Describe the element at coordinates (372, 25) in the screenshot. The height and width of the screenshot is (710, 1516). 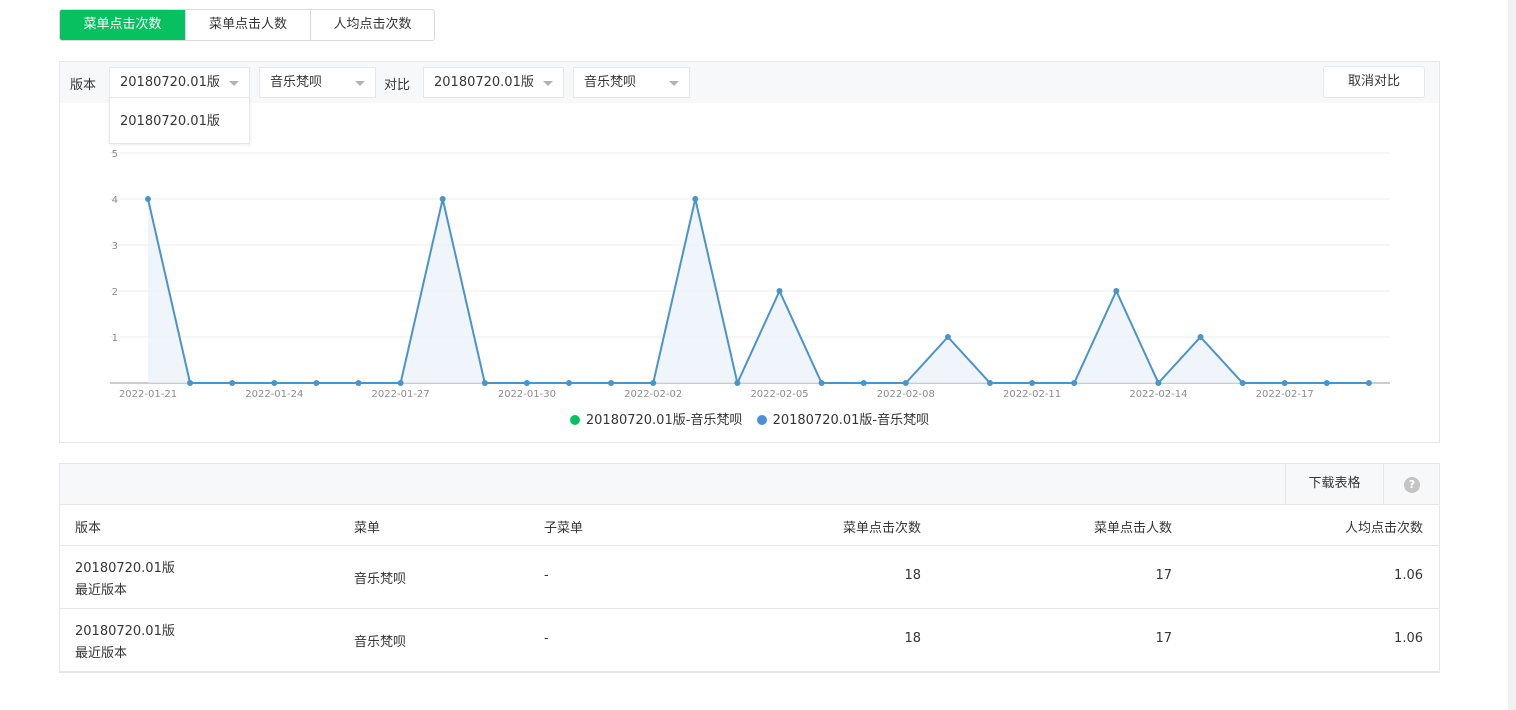
I see `tab-avg-clicks: 人均点击次数` at that location.